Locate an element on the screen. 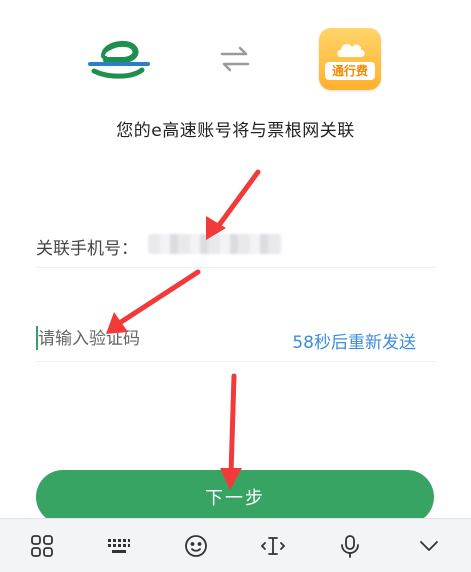 The image size is (471, 572). arrow-to-phone is located at coordinates (233, 204).